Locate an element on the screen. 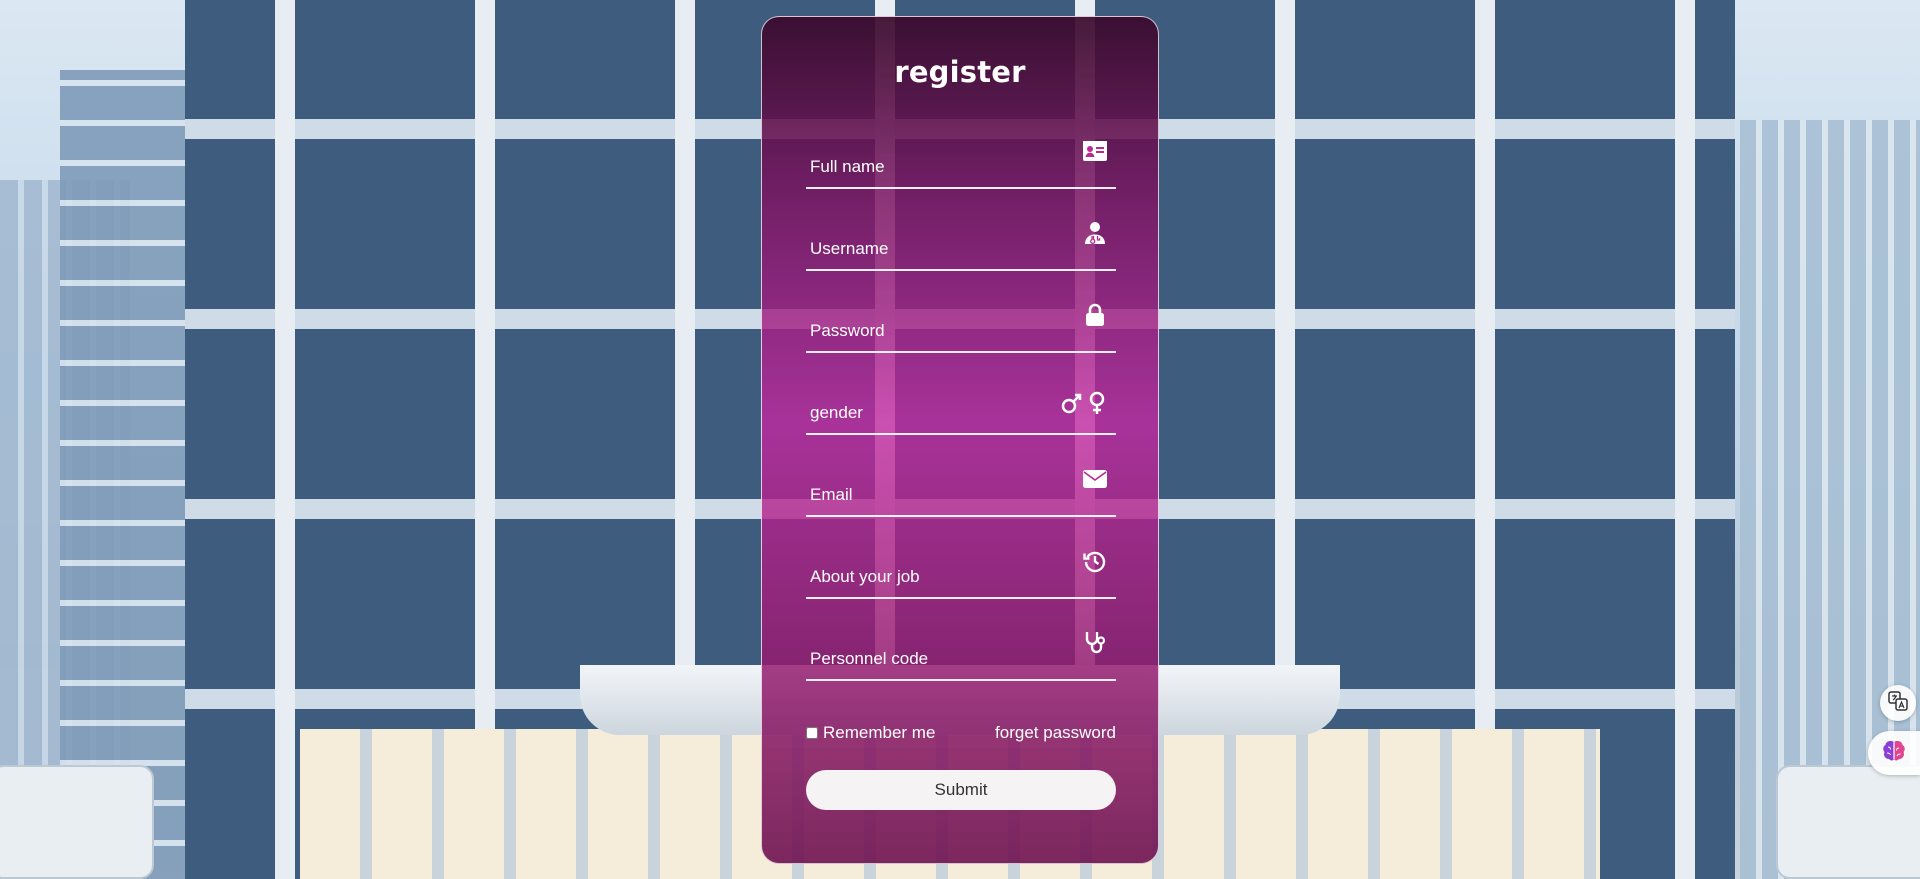 The height and width of the screenshot is (879, 1920). brain-icon is located at coordinates (1894, 753).